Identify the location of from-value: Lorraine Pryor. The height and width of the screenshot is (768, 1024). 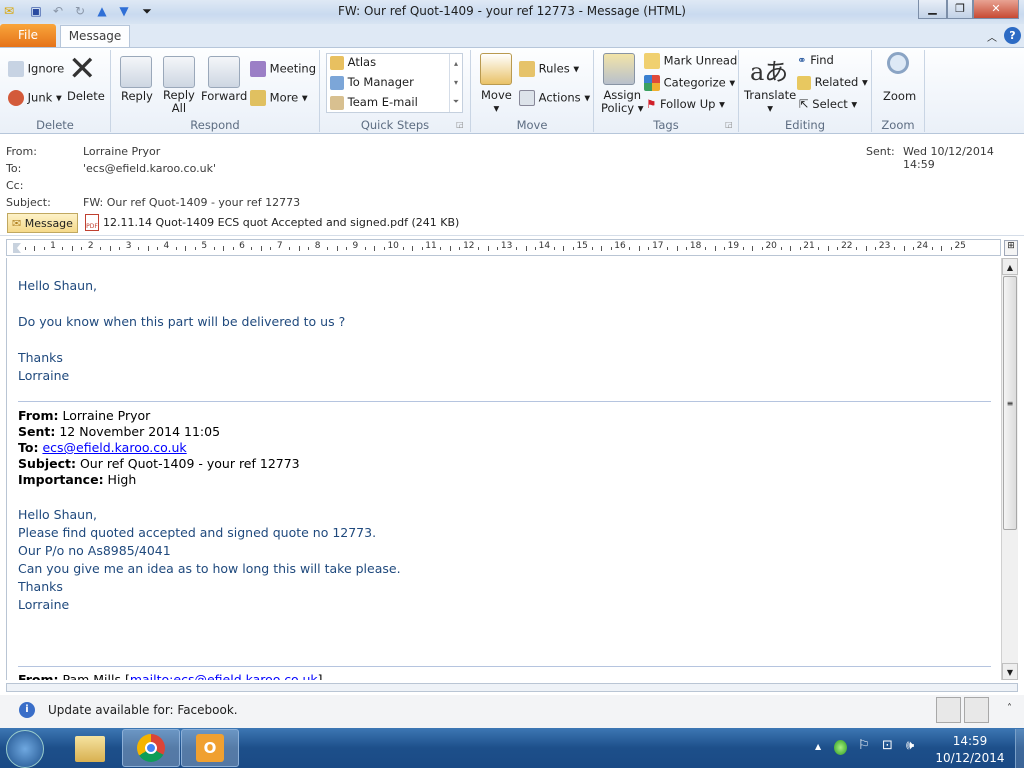
(121, 151).